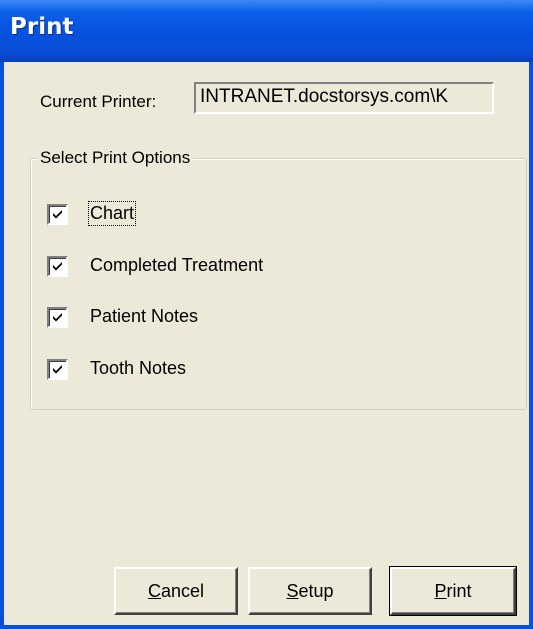 This screenshot has height=629, width=533. I want to click on patient-notes-checkbox, so click(57, 317).